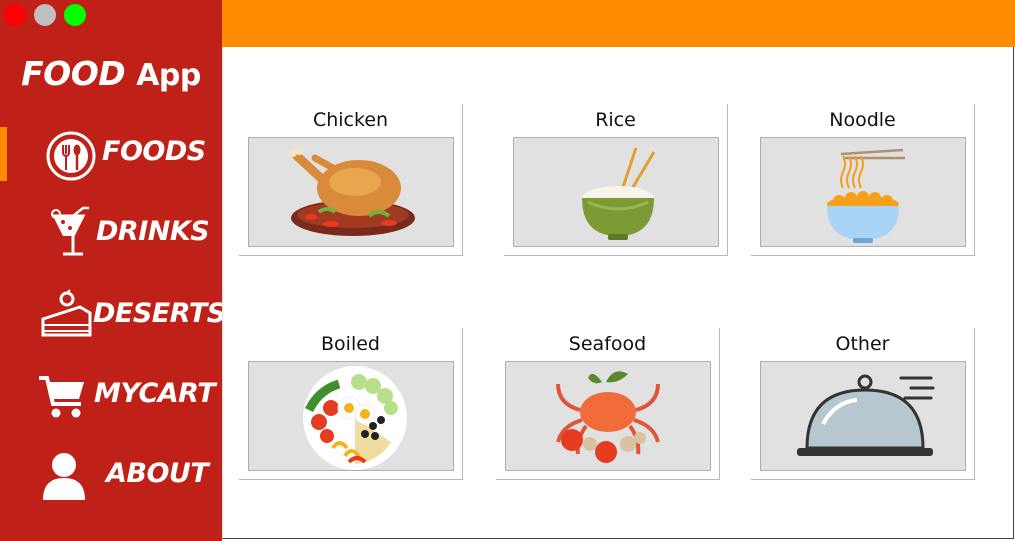 The image size is (1015, 541). I want to click on category-card-seafood: Seafood, so click(608, 404).